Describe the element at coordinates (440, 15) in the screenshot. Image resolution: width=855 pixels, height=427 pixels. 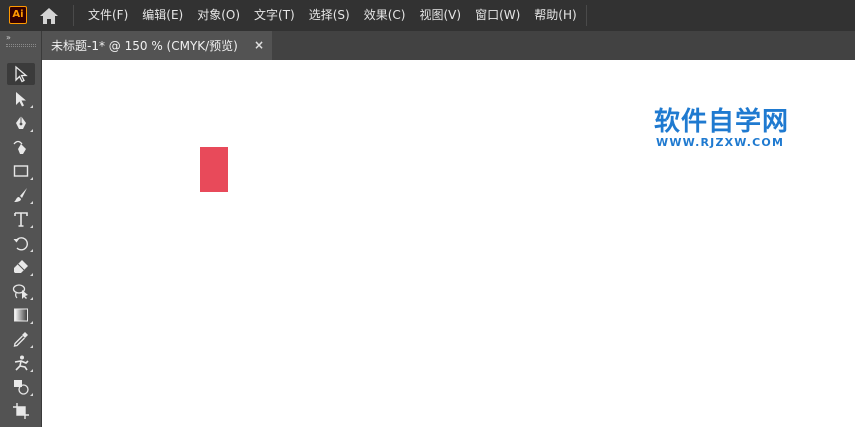
I see `menu-view: 视图(V)` at that location.